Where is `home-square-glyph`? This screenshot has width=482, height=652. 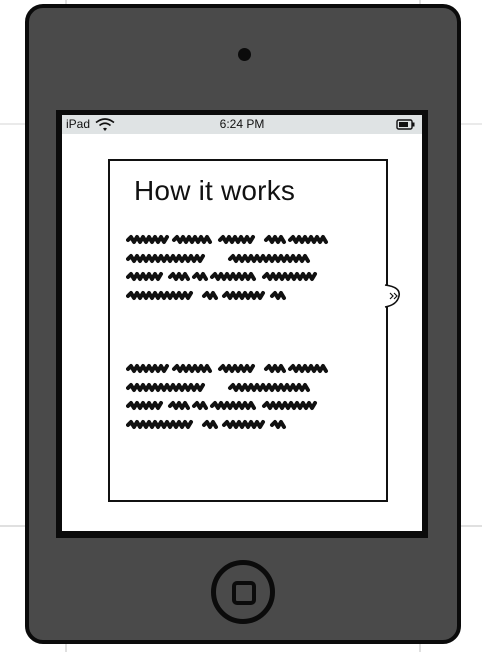
home-square-glyph is located at coordinates (244, 593).